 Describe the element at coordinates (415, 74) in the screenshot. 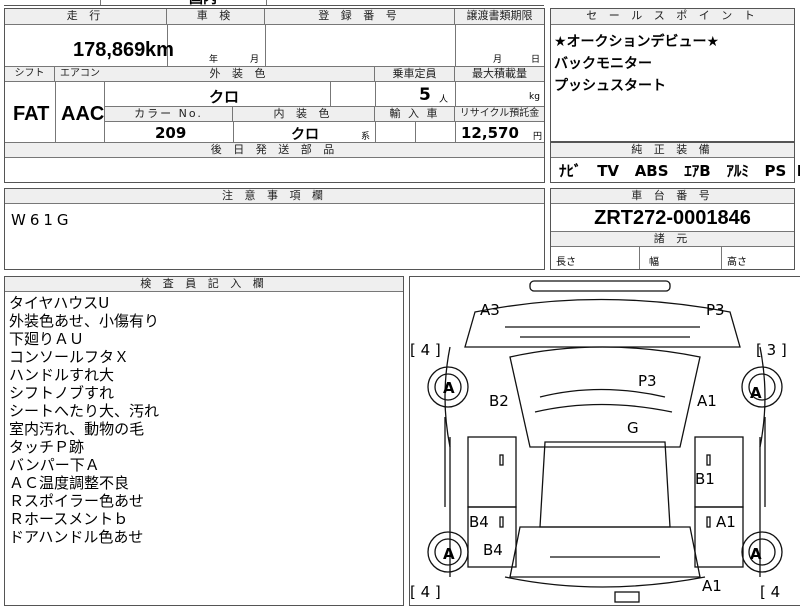

I see `capacity-label: 乗車定員` at that location.